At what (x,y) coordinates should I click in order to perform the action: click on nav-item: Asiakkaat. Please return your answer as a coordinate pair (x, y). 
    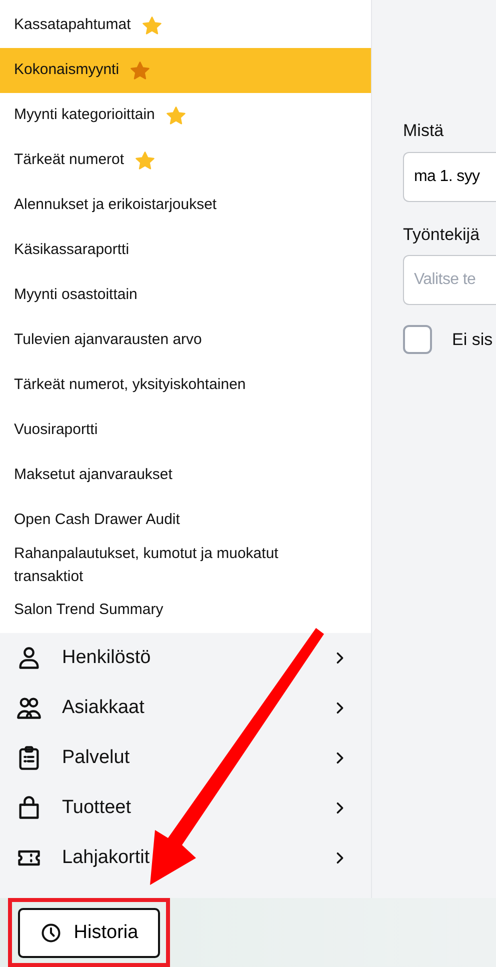
    Looking at the image, I should click on (185, 708).